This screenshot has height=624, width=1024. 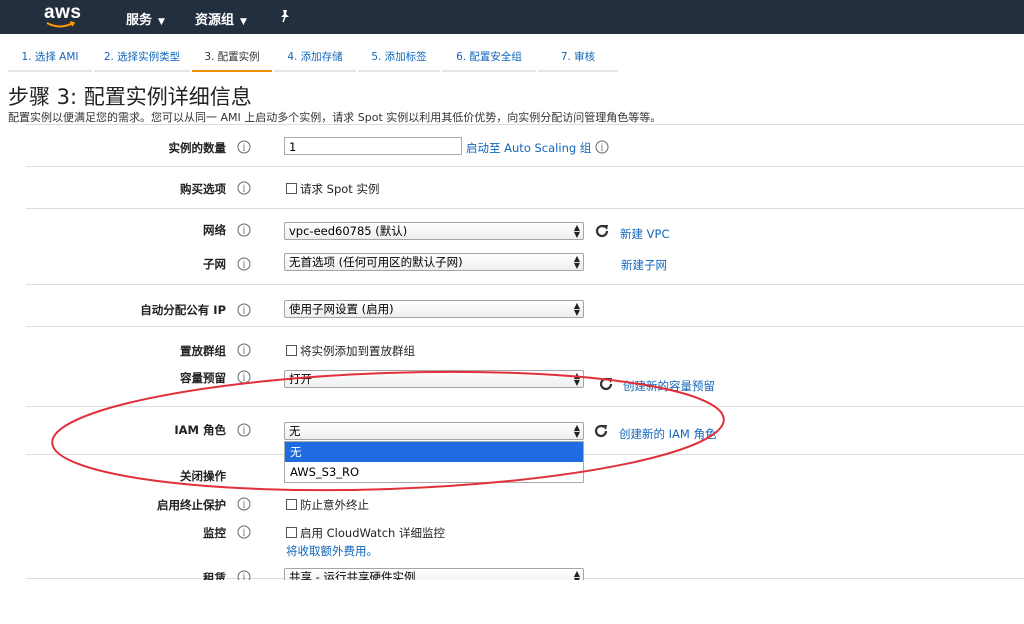 I want to click on spot-instance-label: 请求 Spot 实例, so click(x=340, y=189).